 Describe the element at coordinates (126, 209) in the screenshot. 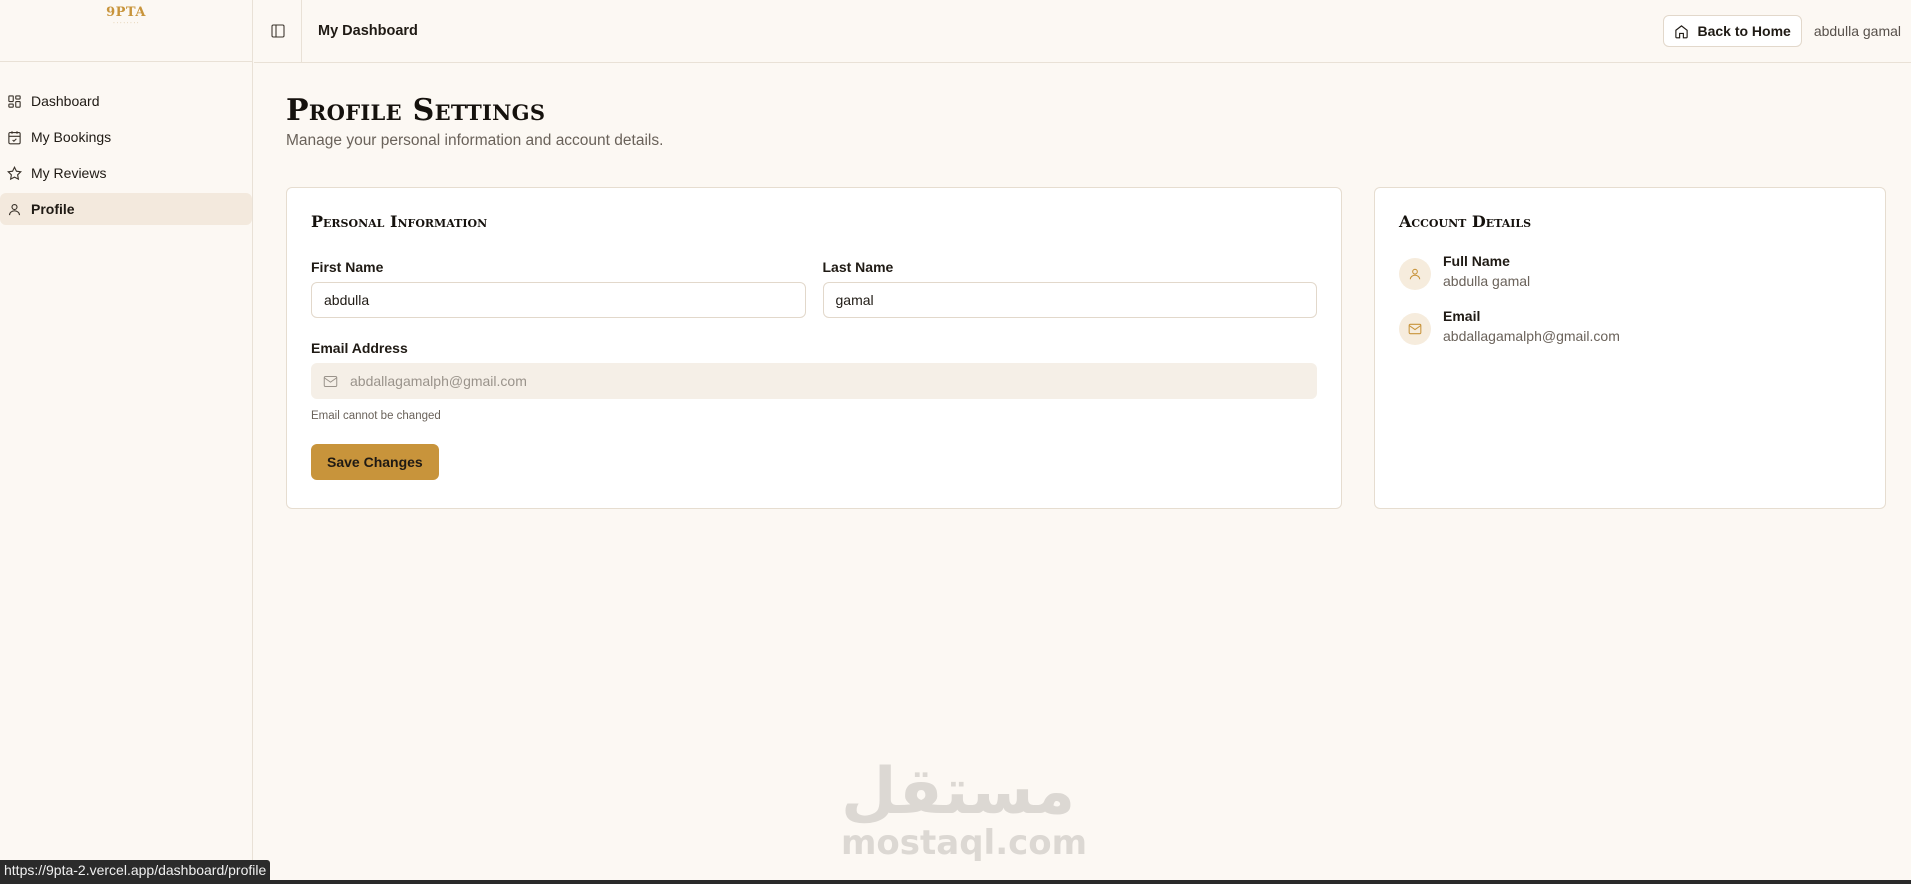

I see `sidebar-item-profile: Profile` at that location.